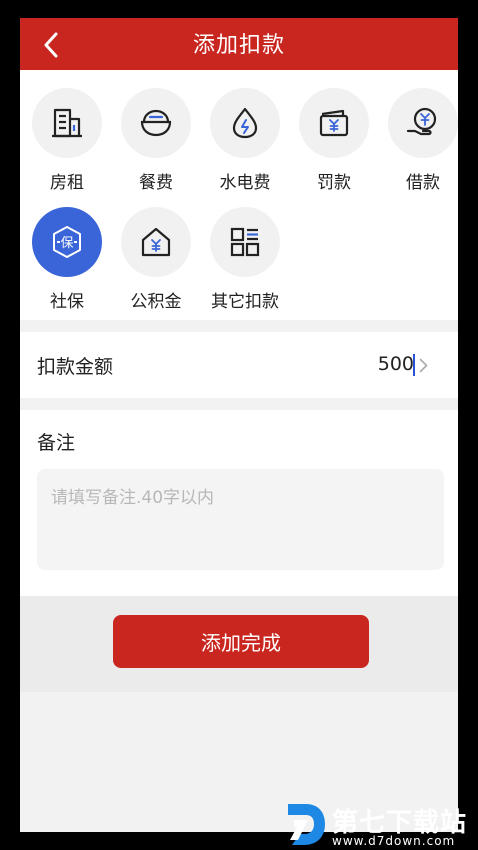 The image size is (478, 850). I want to click on category-social-security-circle: 保, so click(67, 242).